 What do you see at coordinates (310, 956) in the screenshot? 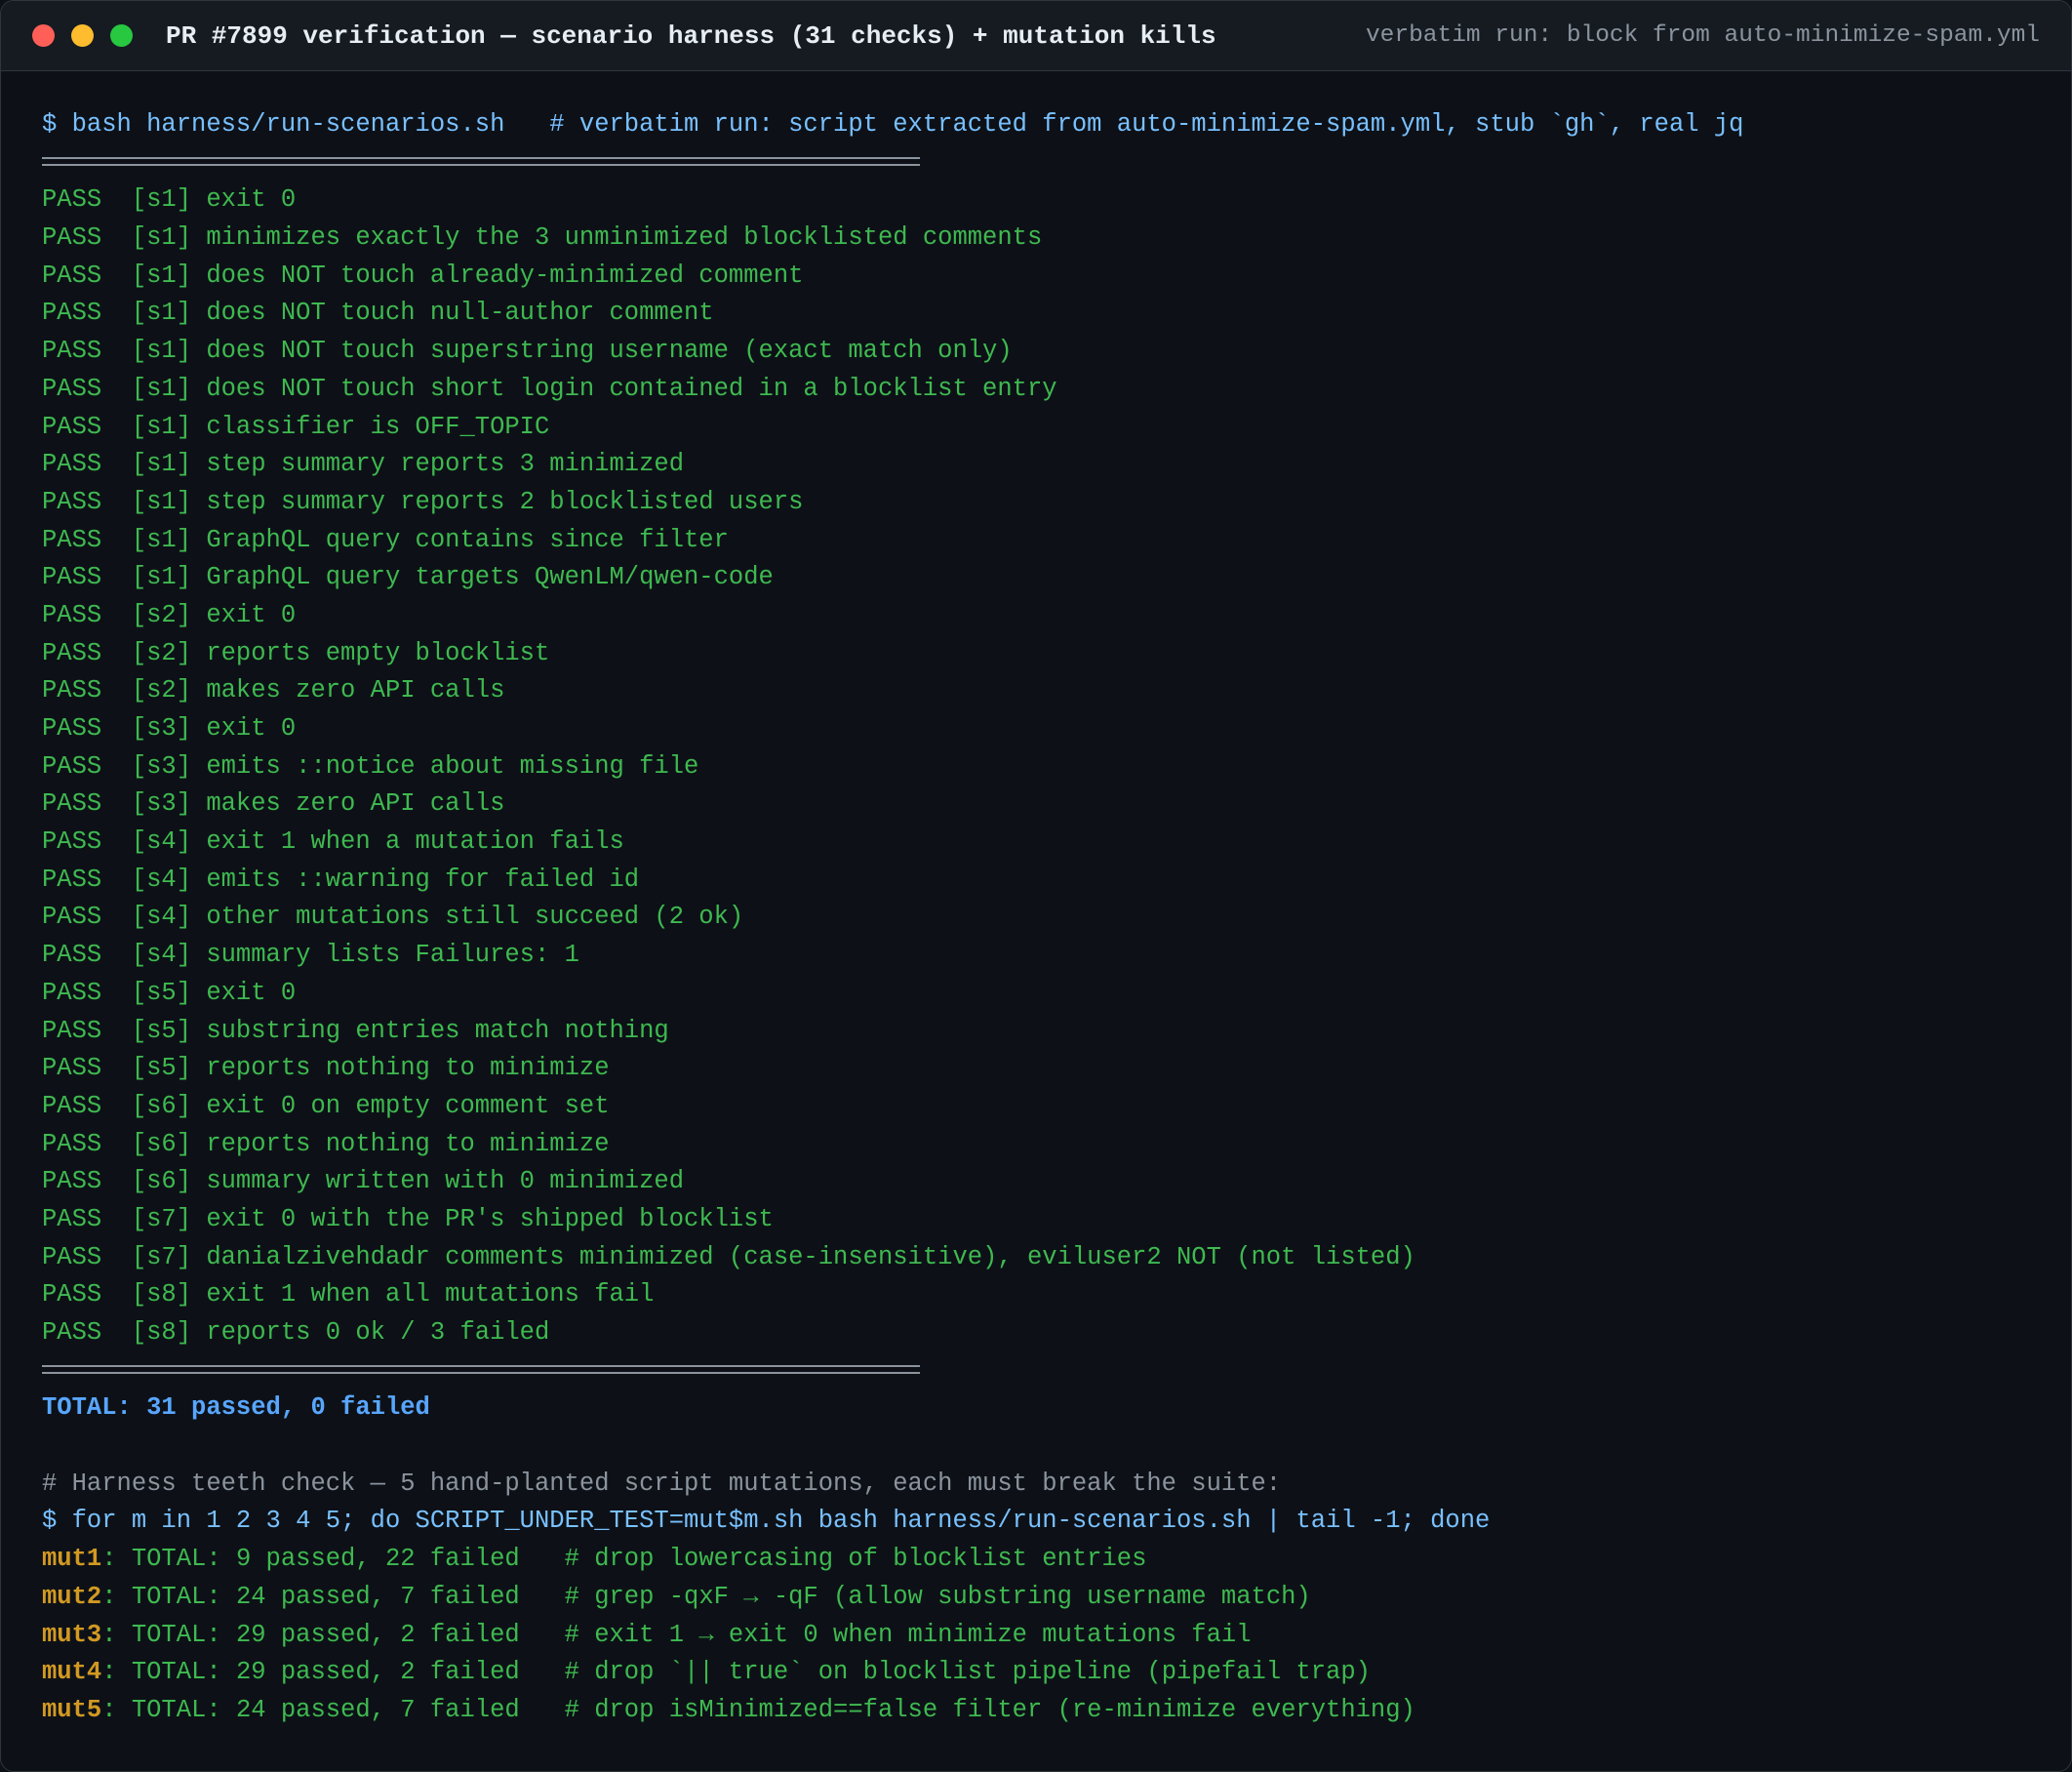
I see `check-line: PASS [s4] summary lists Failures: 1` at bounding box center [310, 956].